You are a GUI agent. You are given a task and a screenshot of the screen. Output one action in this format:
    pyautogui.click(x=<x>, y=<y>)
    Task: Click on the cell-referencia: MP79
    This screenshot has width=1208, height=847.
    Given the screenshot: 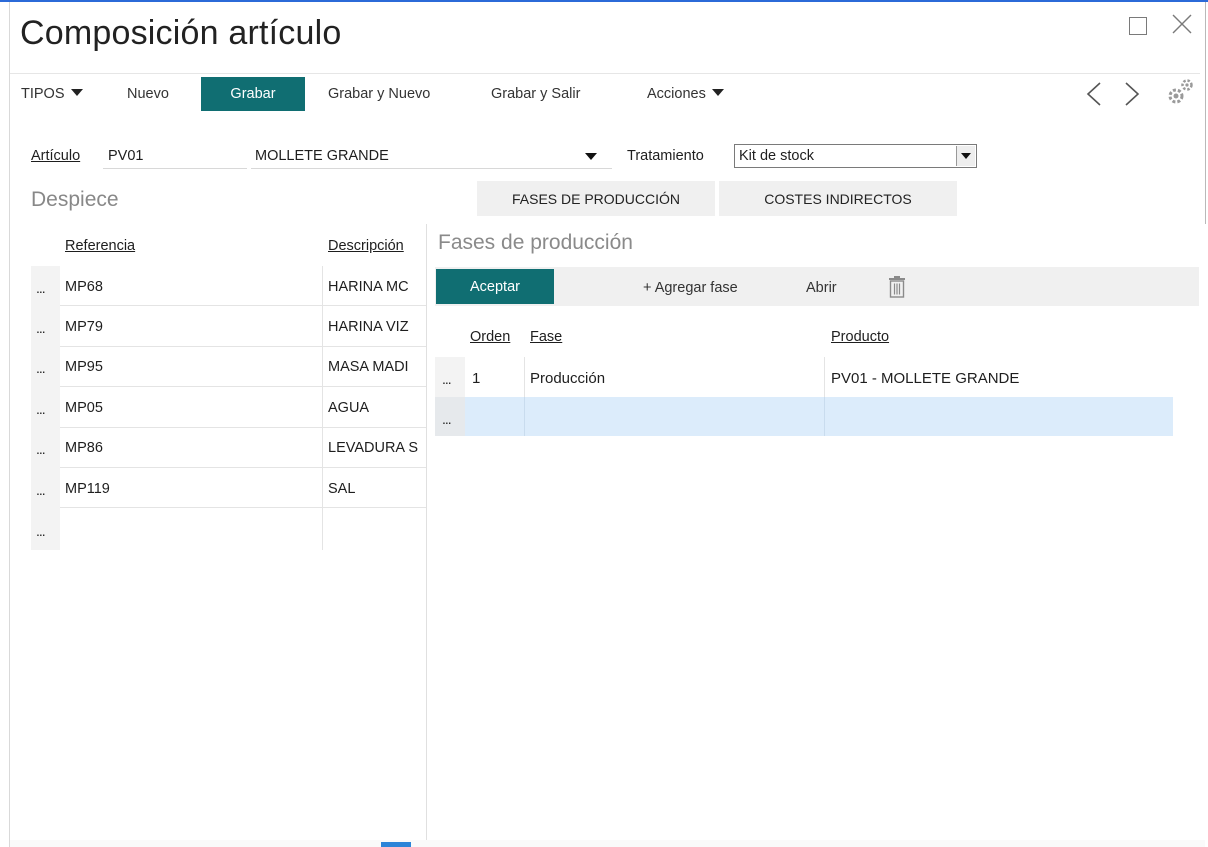 What is the action you would take?
    pyautogui.click(x=84, y=327)
    